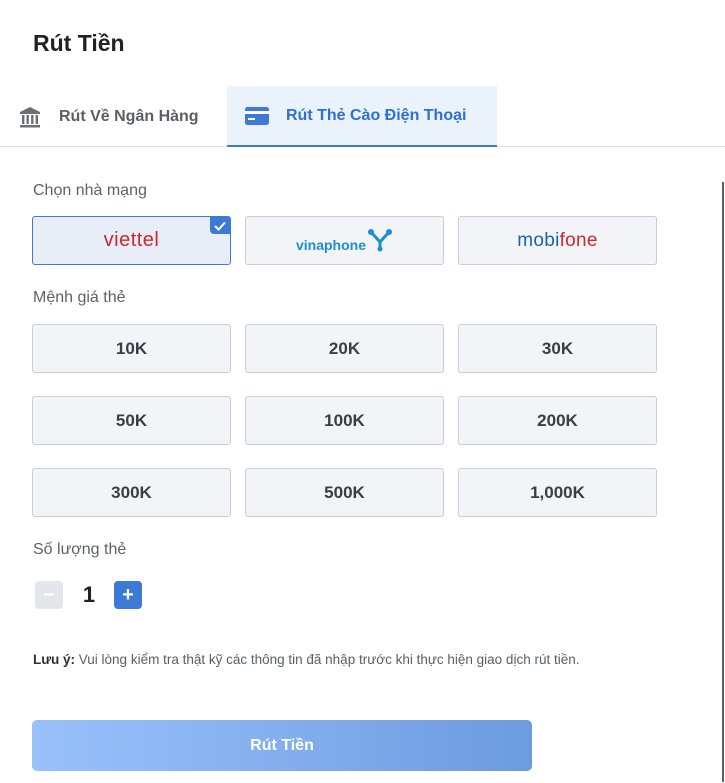  I want to click on bank-icon, so click(30, 117).